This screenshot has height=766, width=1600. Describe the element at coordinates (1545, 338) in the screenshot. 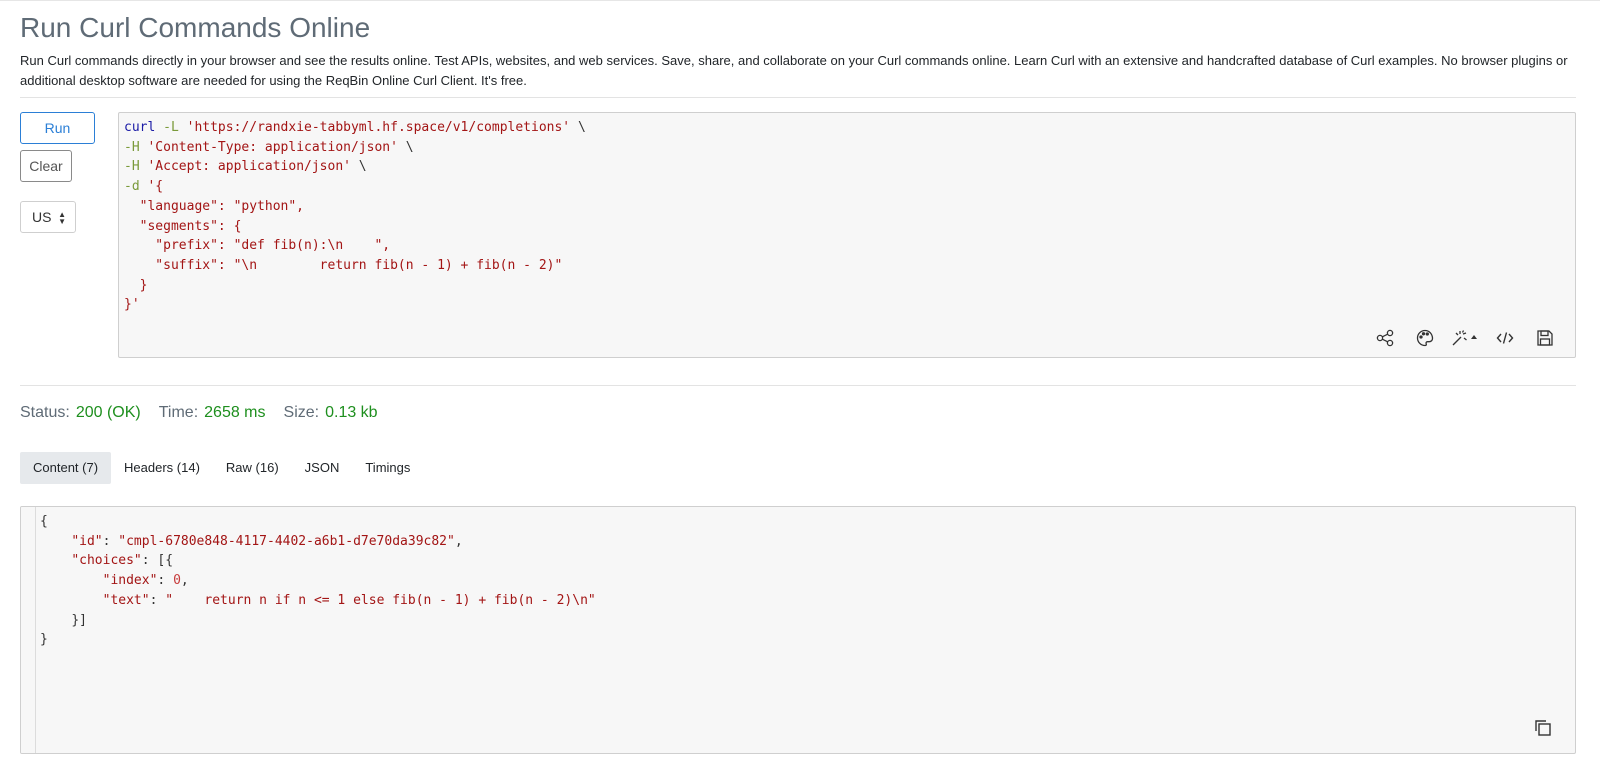

I see `save-icon` at that location.